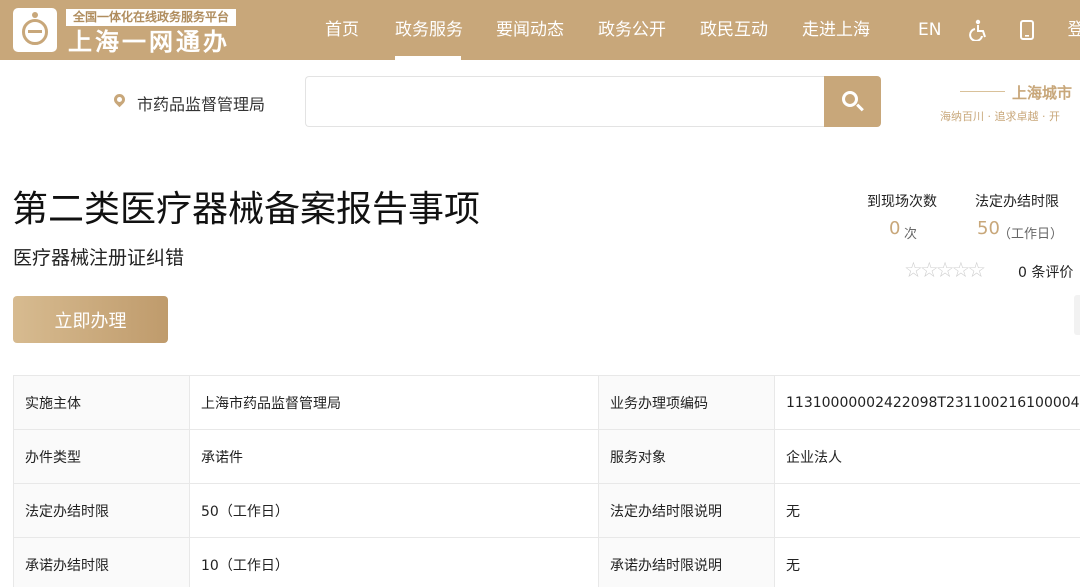 The height and width of the screenshot is (587, 1080). Describe the element at coordinates (945, 270) in the screenshot. I see `rating-stars-icon: ☆☆☆☆☆` at that location.